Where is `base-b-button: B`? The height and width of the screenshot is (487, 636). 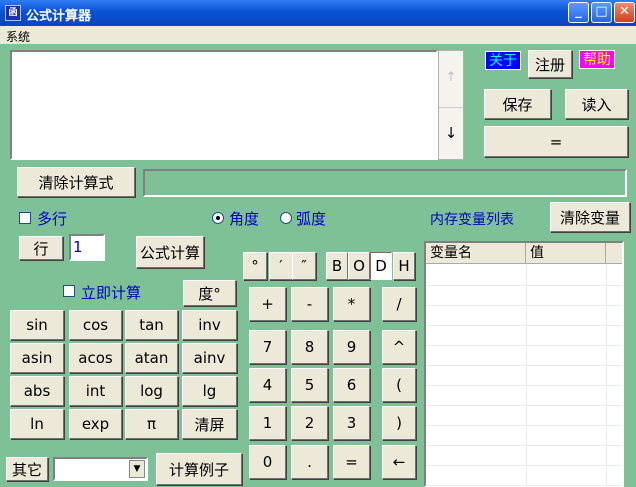 base-b-button: B is located at coordinates (337, 266).